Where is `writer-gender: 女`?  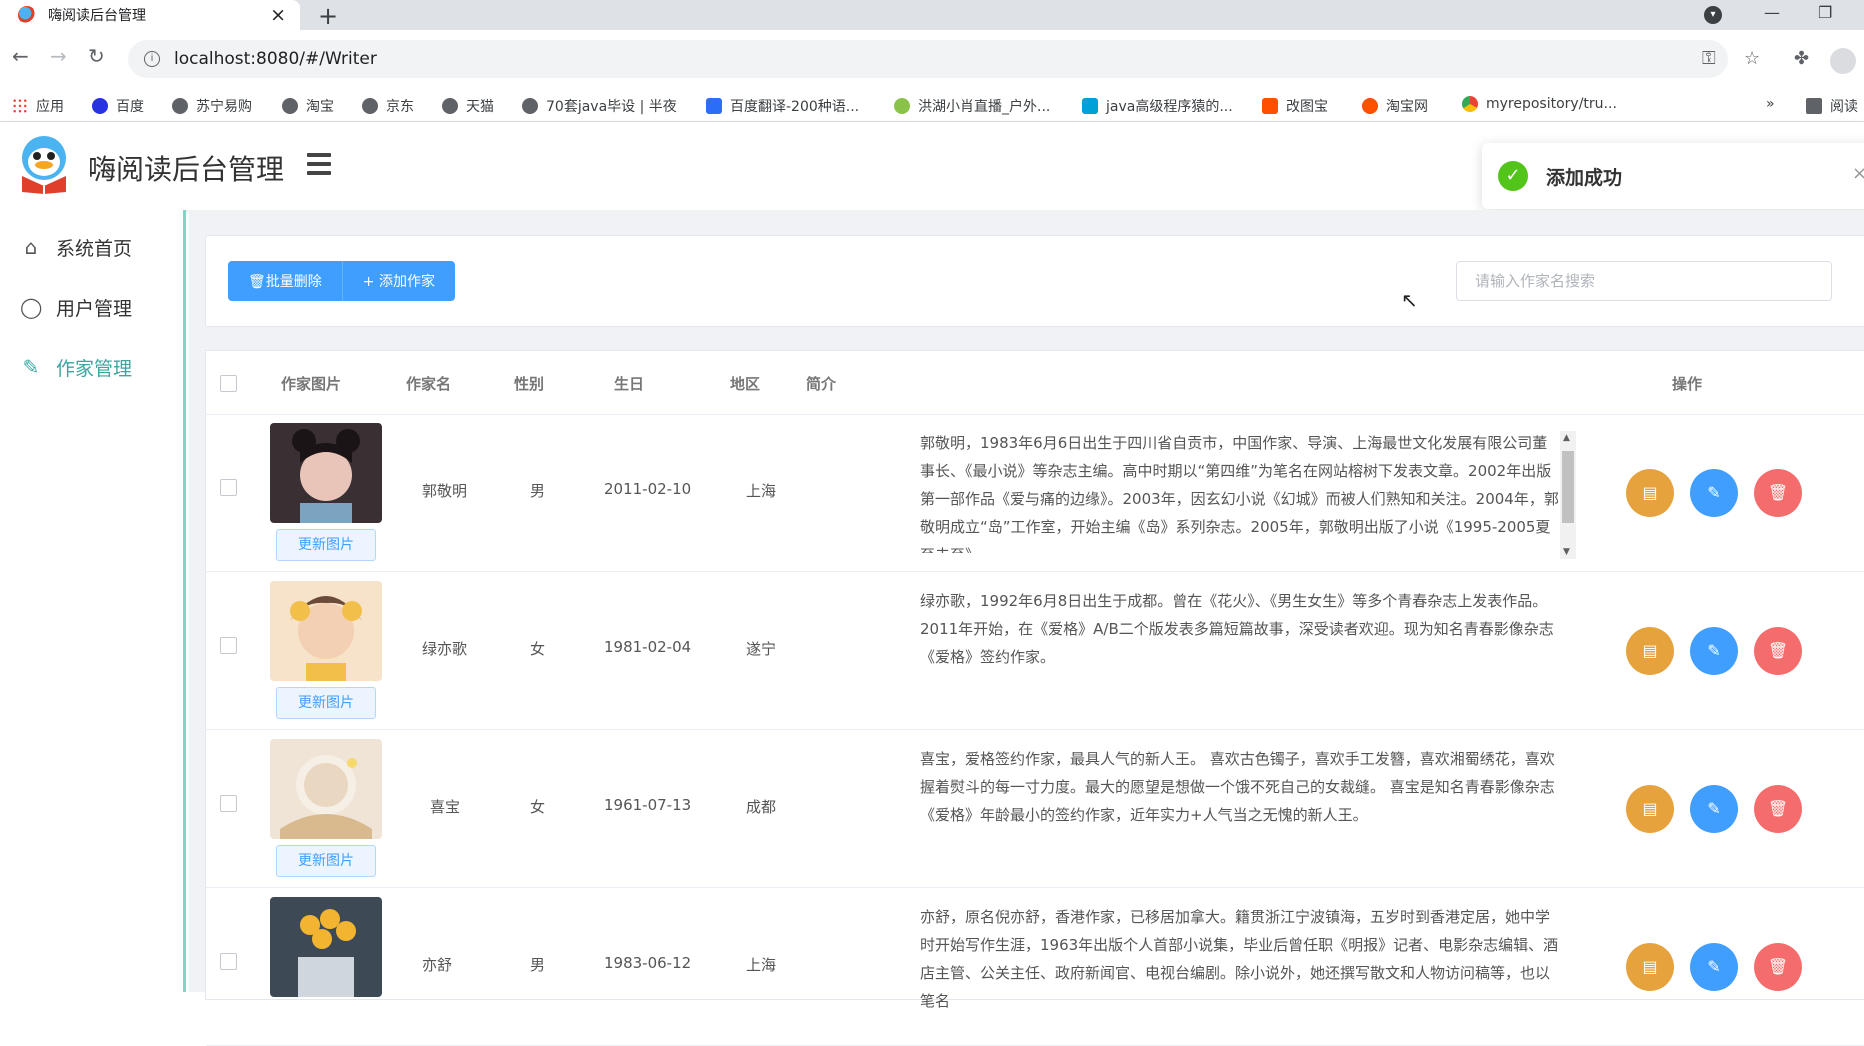
writer-gender: 女 is located at coordinates (538, 807).